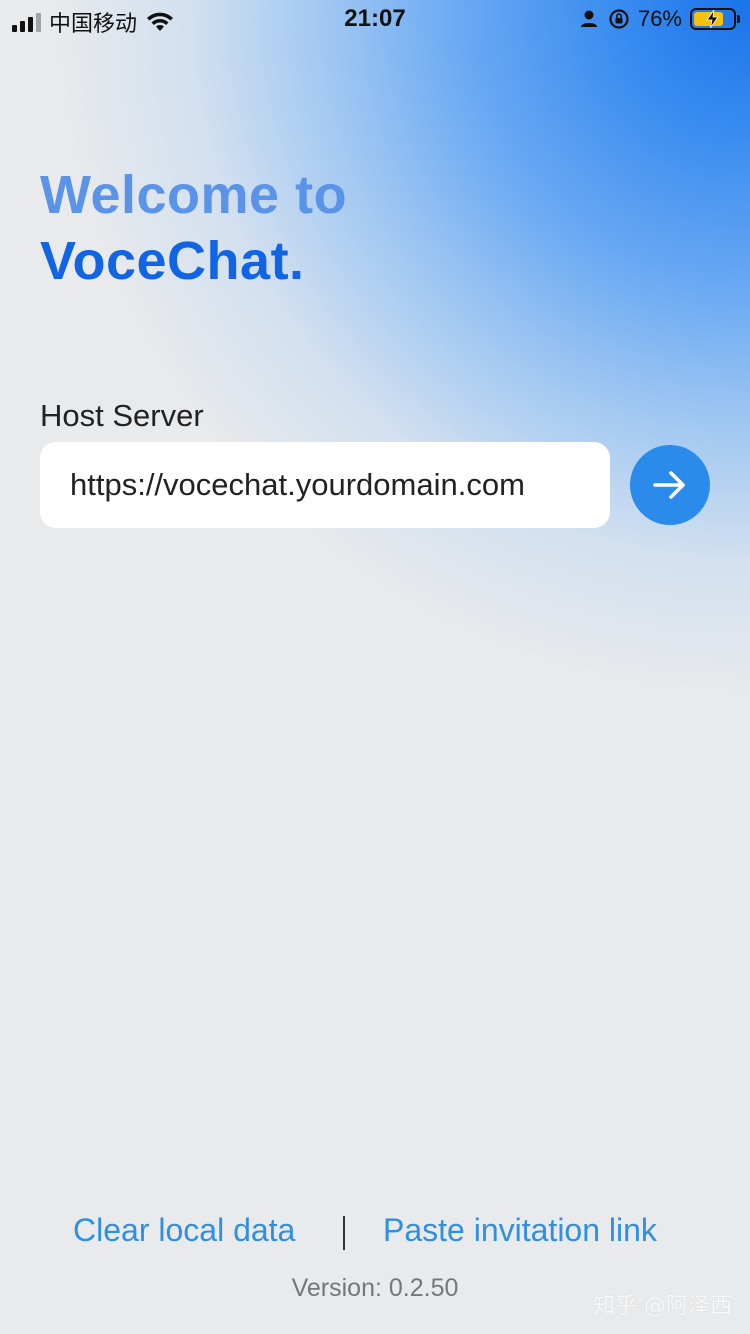 Image resolution: width=750 pixels, height=1334 pixels. I want to click on status-right: 76%, so click(659, 19).